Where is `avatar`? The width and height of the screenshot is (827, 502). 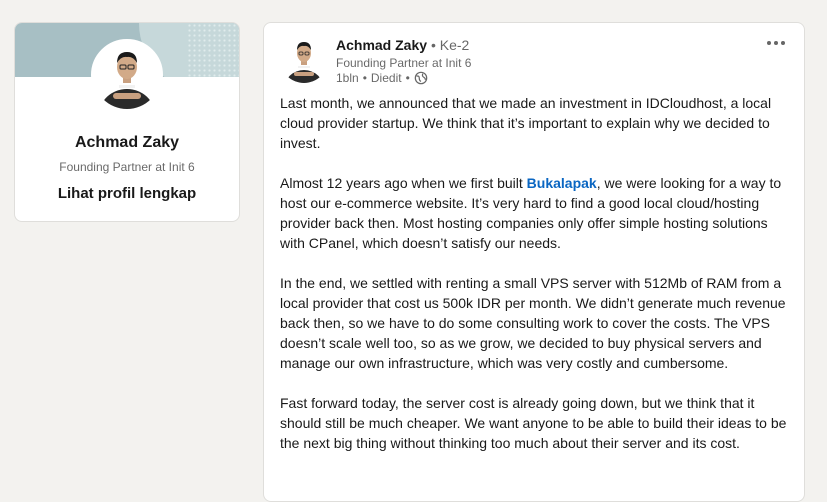
avatar is located at coordinates (127, 75).